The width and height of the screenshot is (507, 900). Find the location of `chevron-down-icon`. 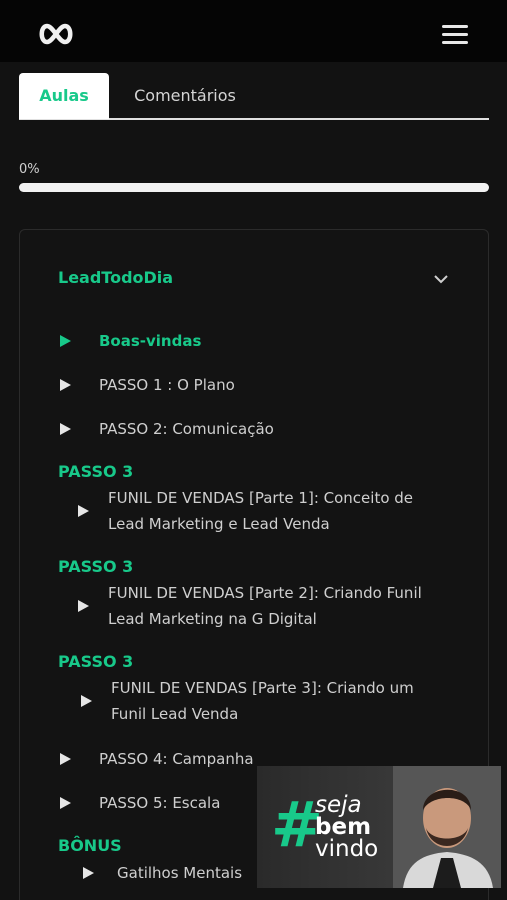

chevron-down-icon is located at coordinates (441, 279).